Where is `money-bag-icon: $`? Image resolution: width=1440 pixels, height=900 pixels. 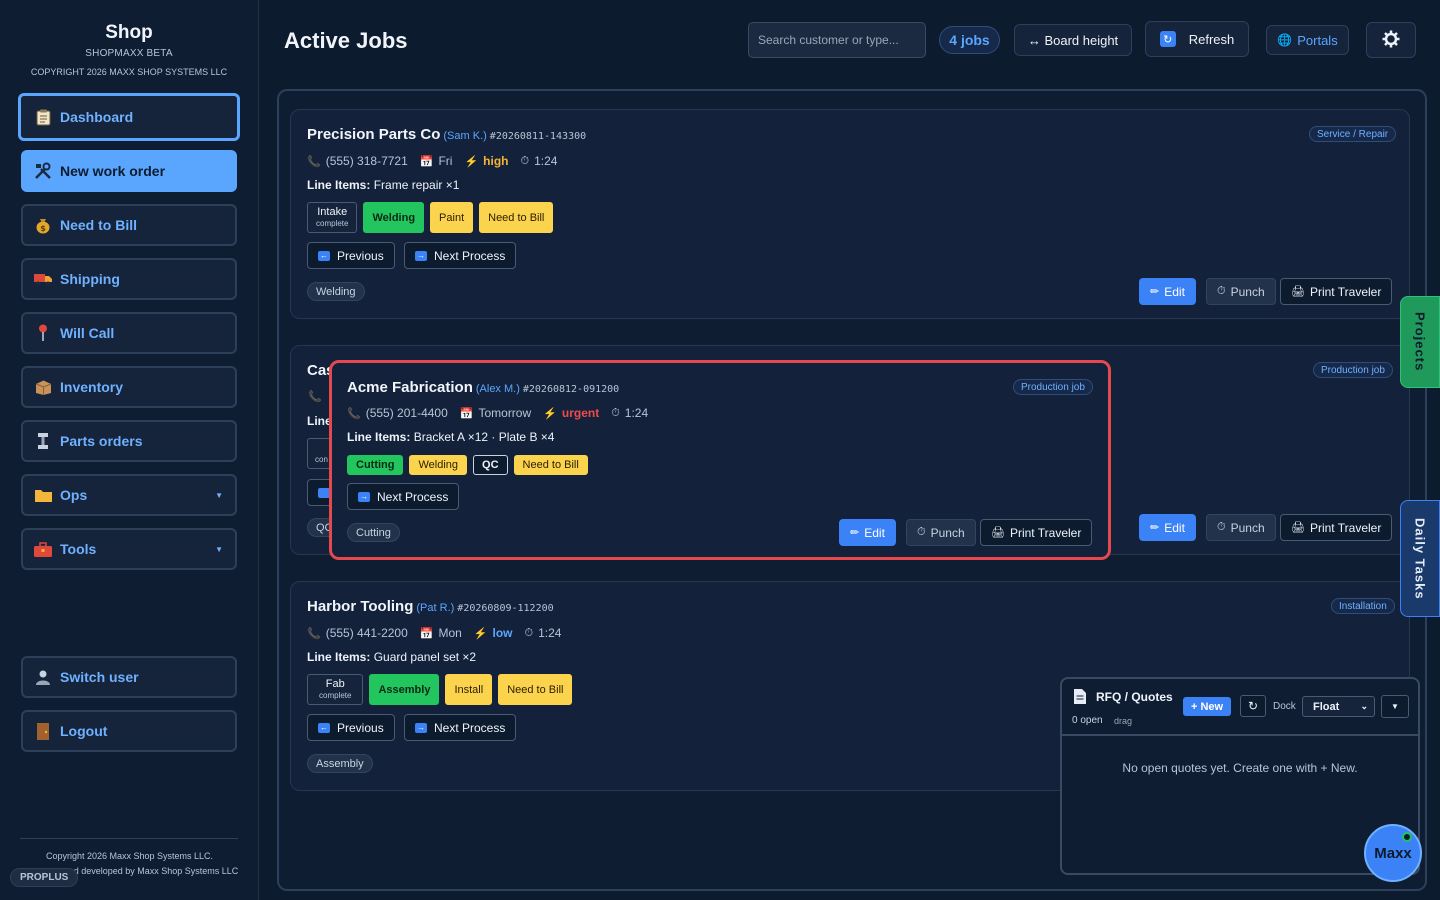
money-bag-icon: $ is located at coordinates (43, 225).